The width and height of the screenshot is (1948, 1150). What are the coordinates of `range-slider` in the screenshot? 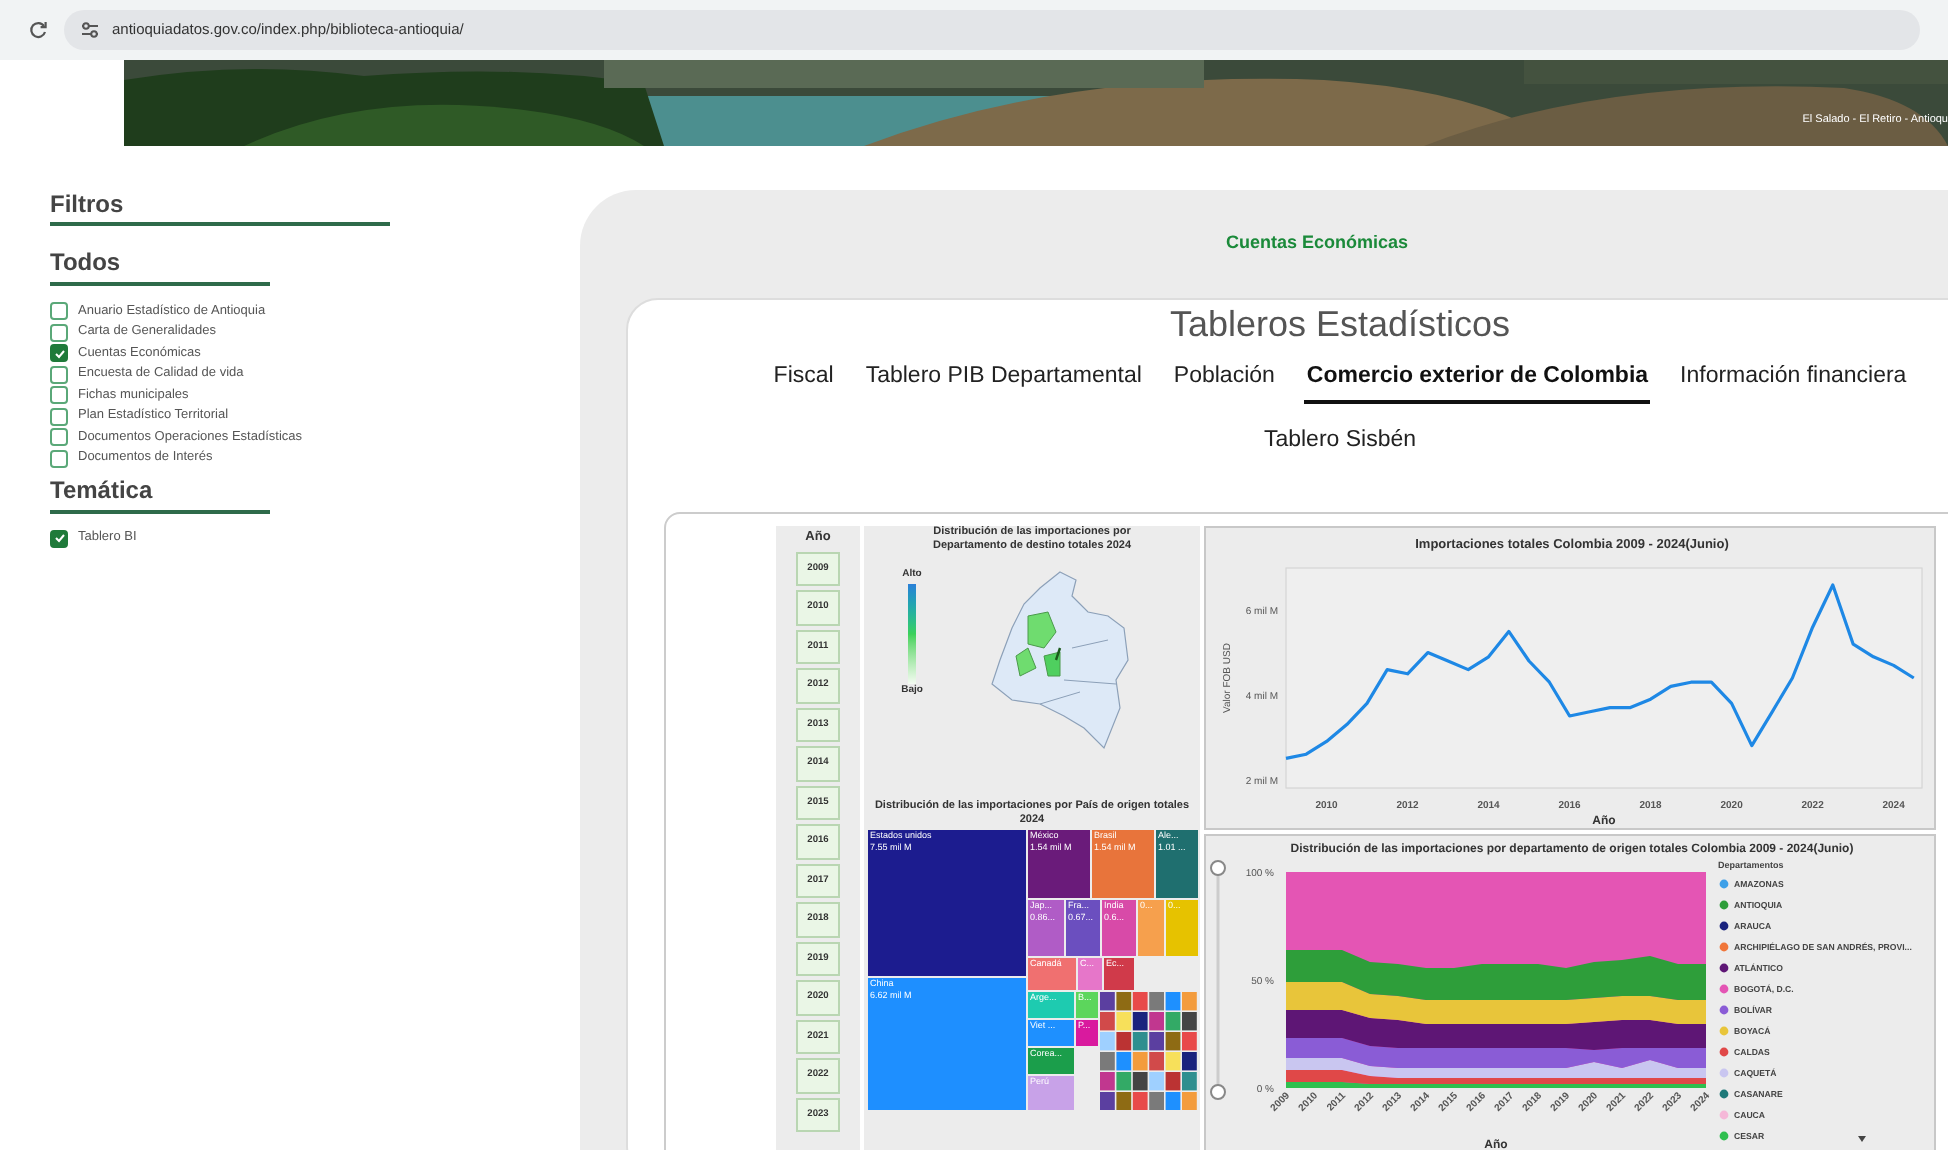 It's located at (1218, 980).